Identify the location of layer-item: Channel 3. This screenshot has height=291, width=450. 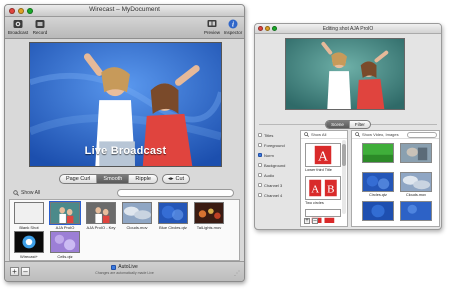
(278, 185).